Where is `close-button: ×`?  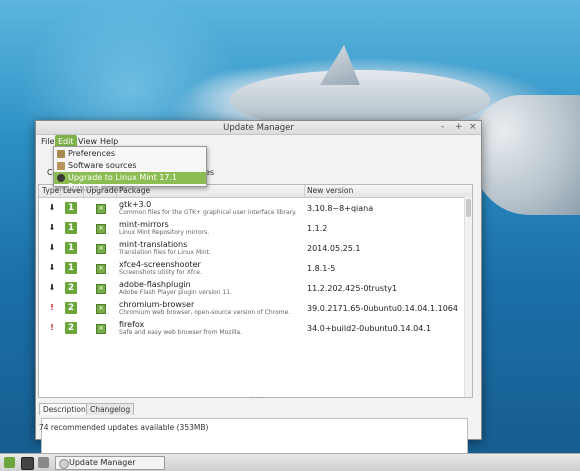
close-button: × is located at coordinates (473, 127).